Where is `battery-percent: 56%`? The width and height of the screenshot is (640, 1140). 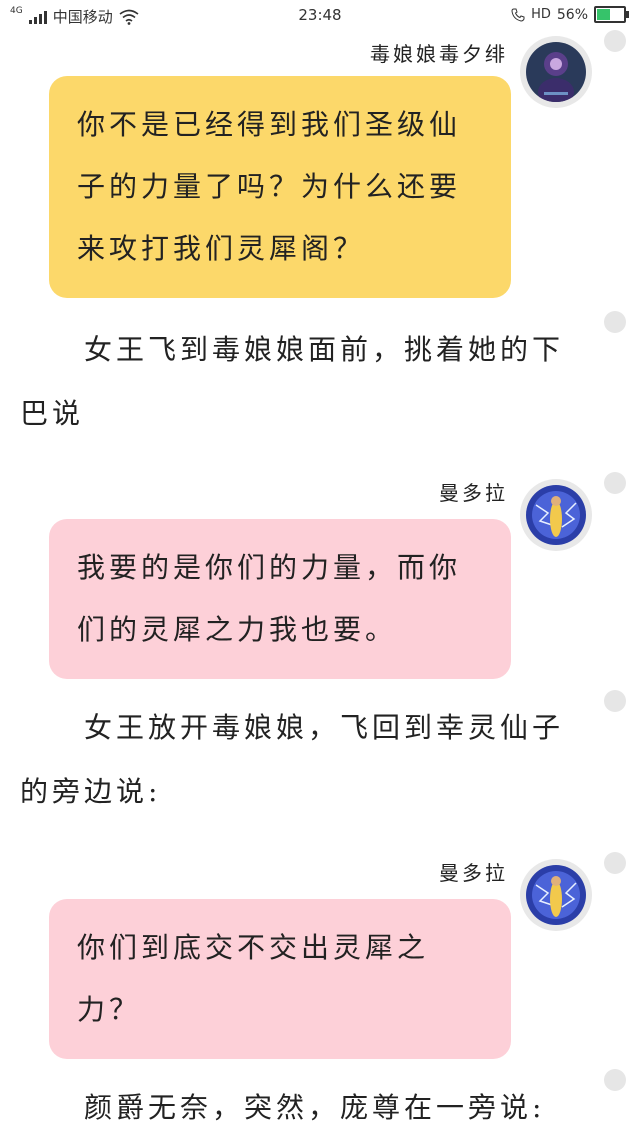 battery-percent: 56% is located at coordinates (572, 14).